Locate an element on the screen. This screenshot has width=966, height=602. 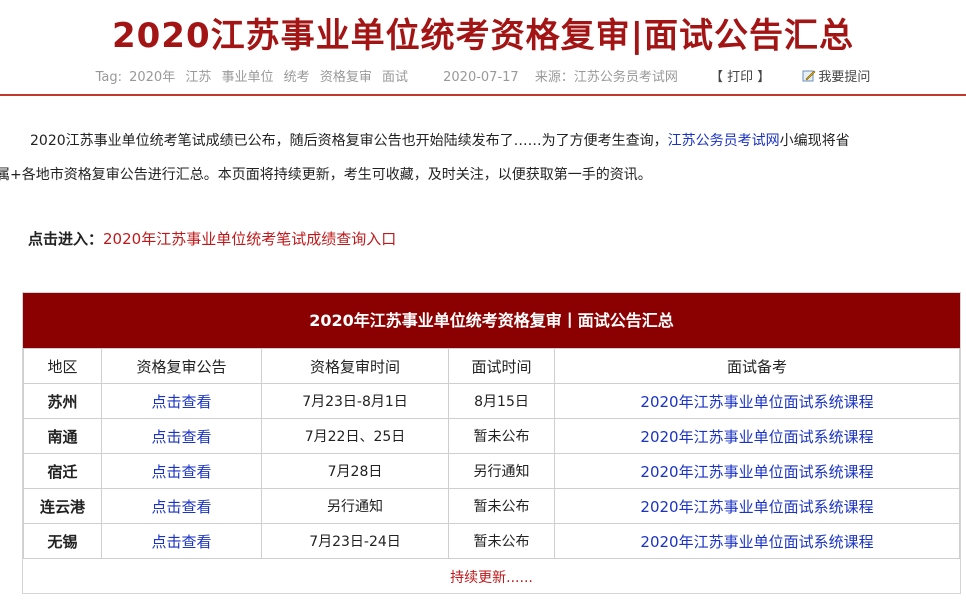
table-row: 连云港 点击查看 另行通知 暂未公布 2020年江苏事业单位面试系统课程 is located at coordinates (491, 506).